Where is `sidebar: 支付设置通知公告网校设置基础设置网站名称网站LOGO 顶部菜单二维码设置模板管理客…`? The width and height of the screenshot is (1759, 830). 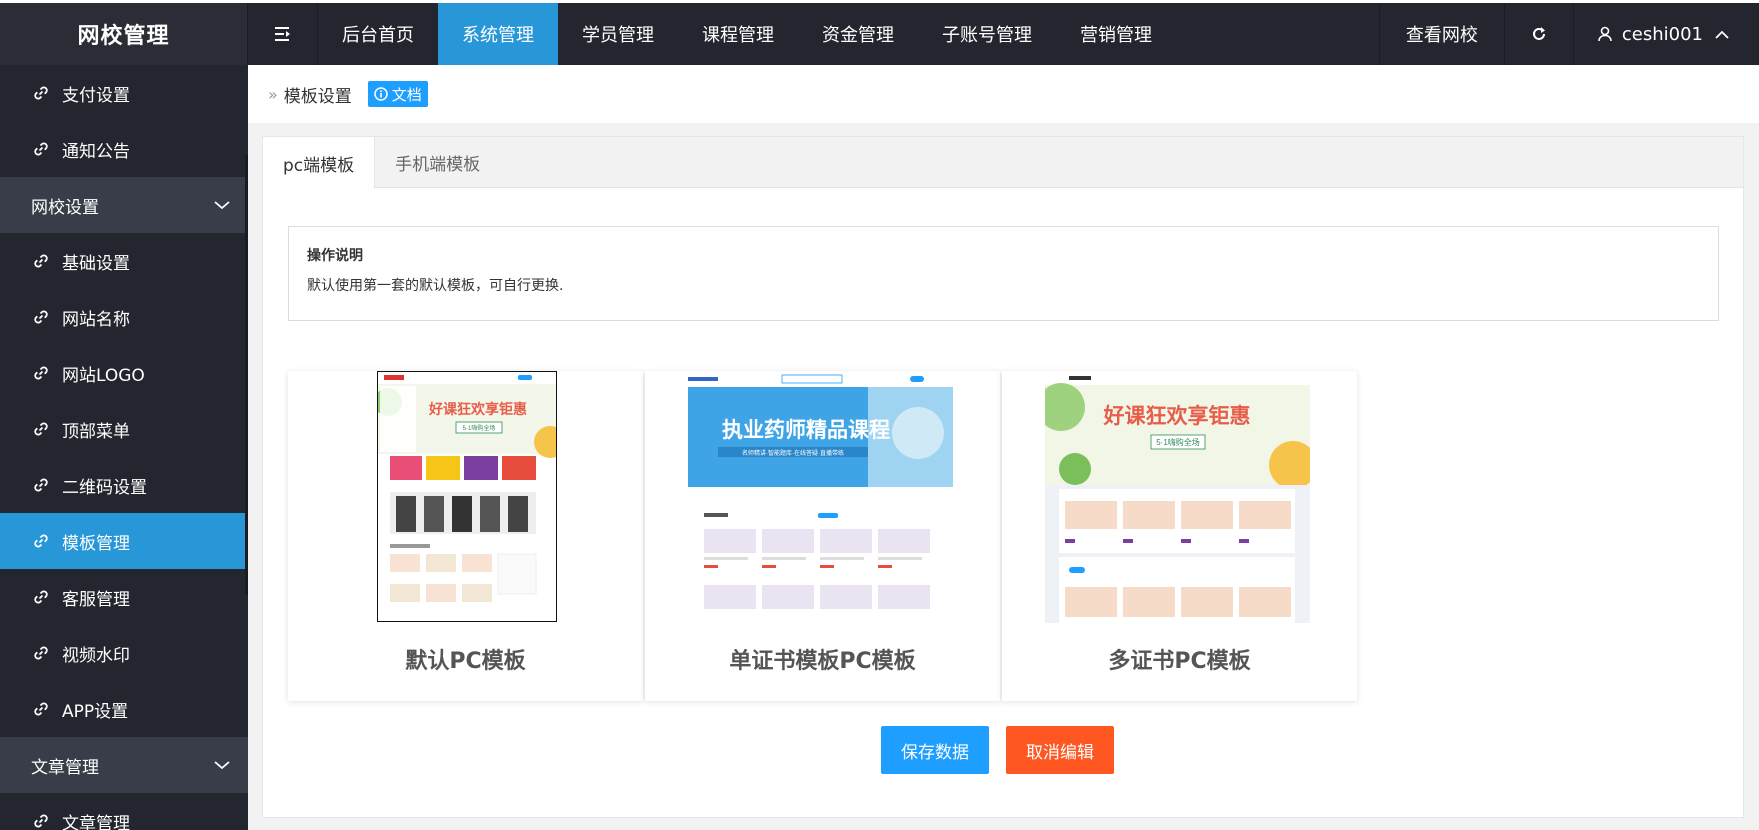
sidebar: 支付设置通知公告网校设置基础设置网站名称网站LOGO 顶部菜单二维码设置模板管理客… is located at coordinates (124, 447).